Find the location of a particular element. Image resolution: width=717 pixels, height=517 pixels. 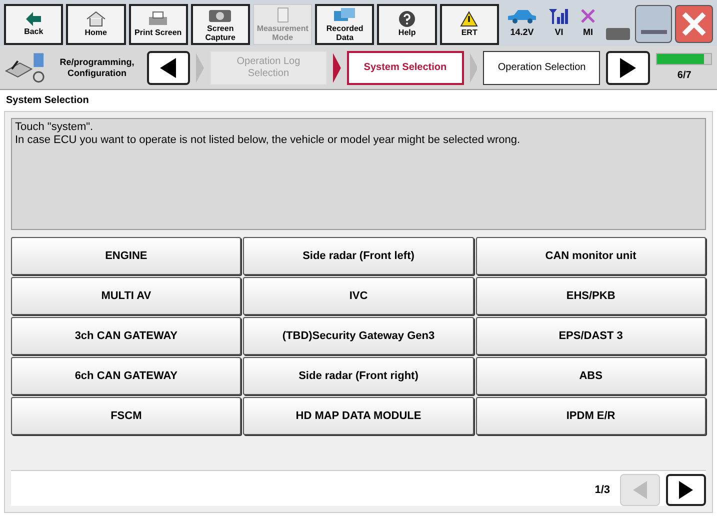

page-title: System Selection is located at coordinates (47, 101).